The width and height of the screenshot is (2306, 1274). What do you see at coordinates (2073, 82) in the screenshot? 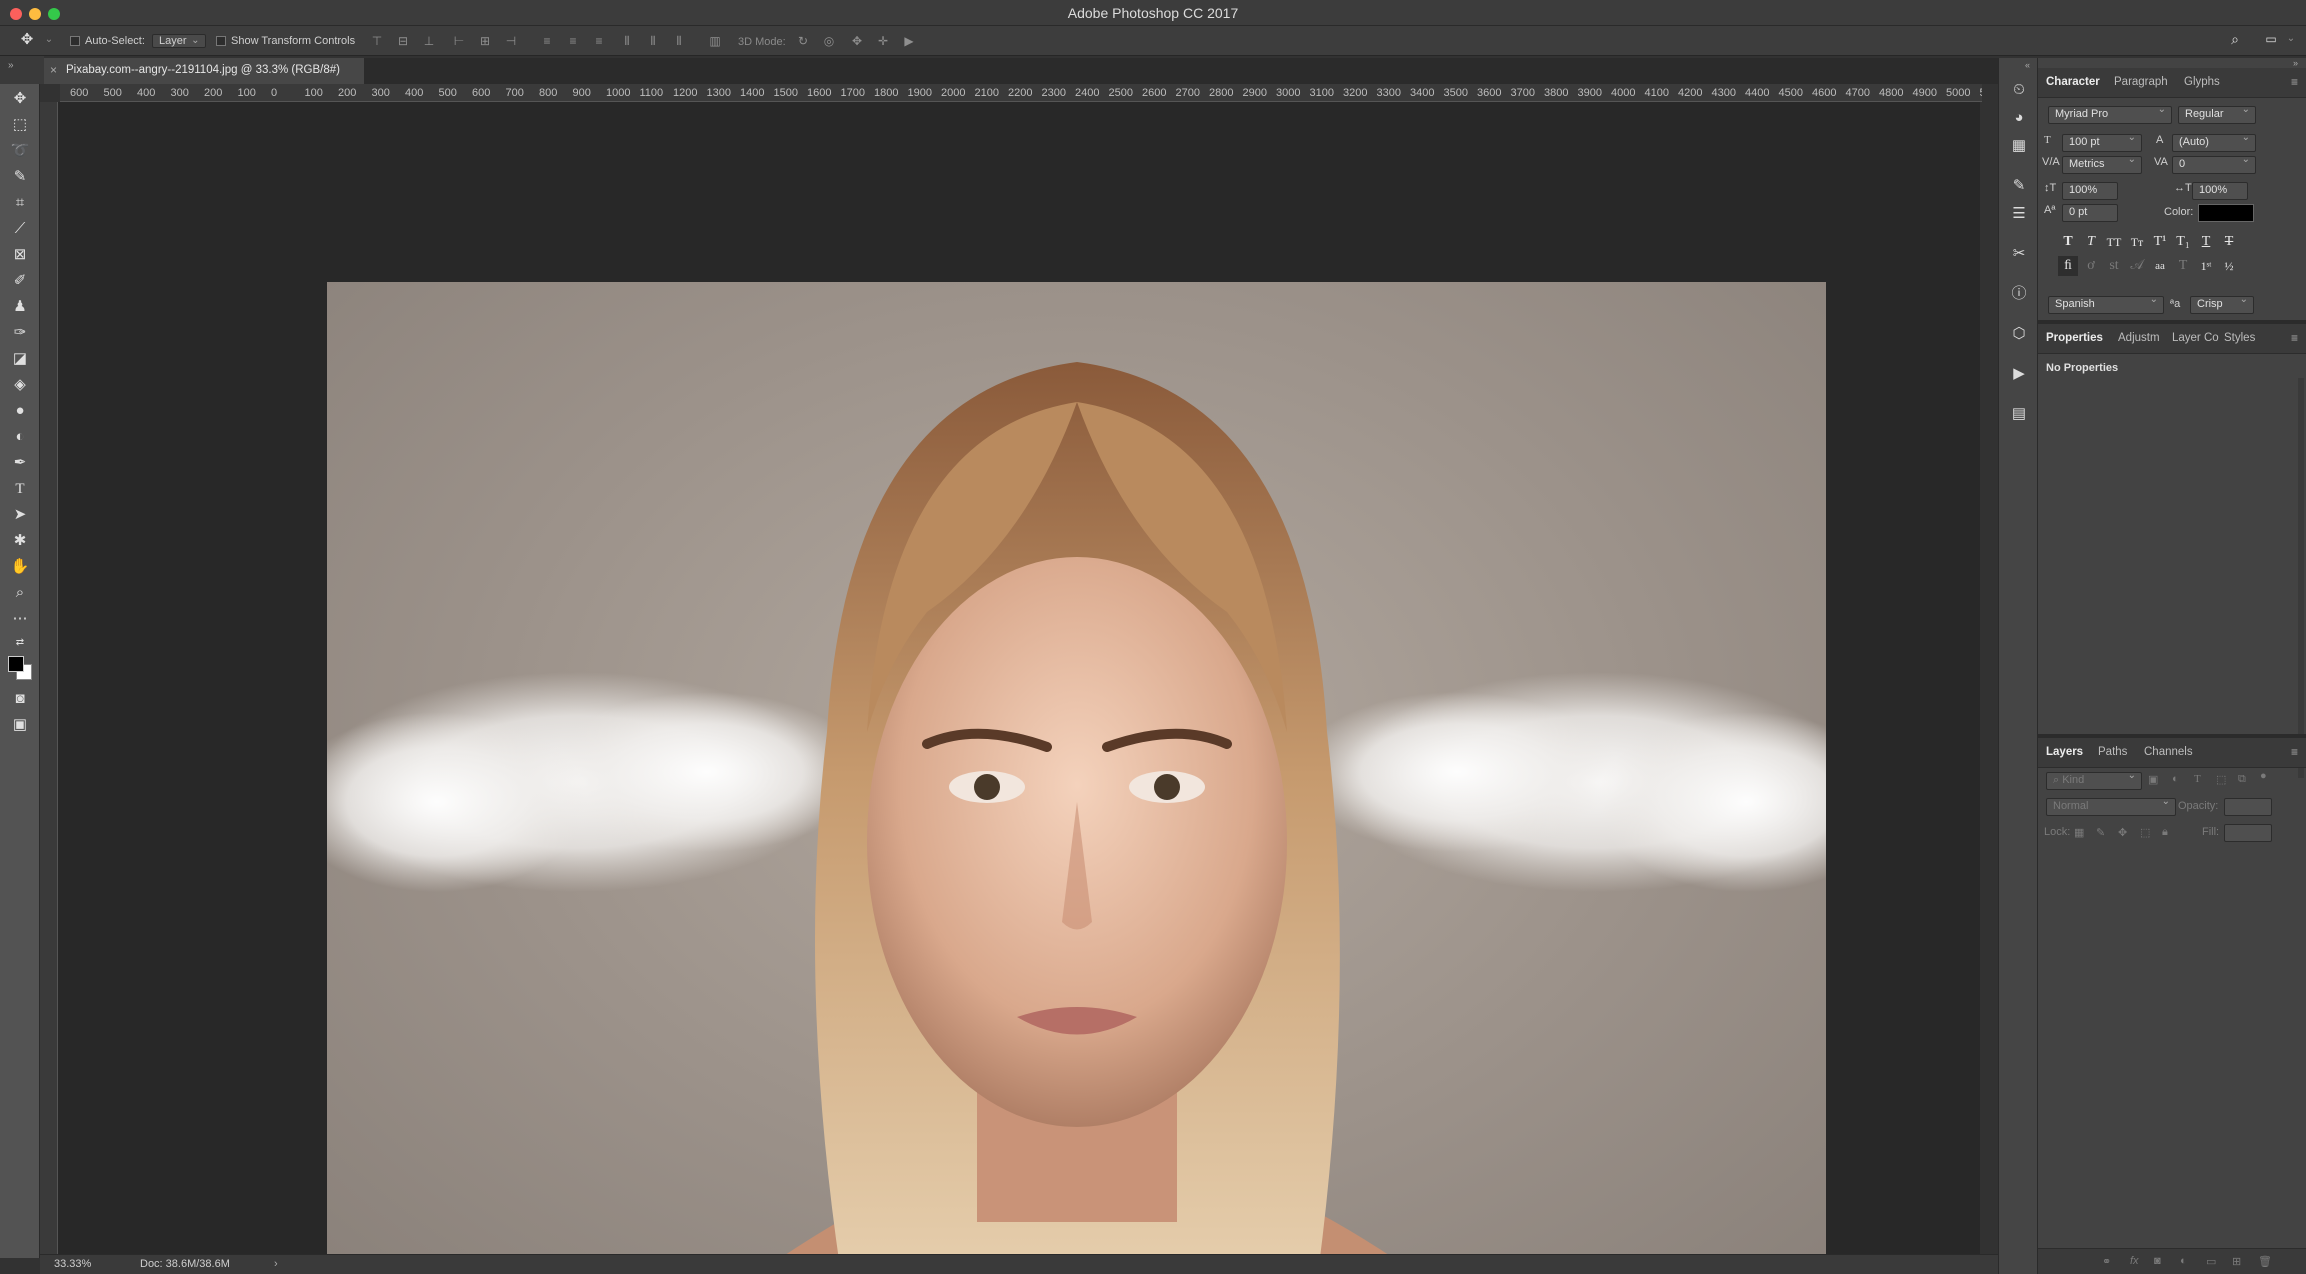
I see `tab-character: Character` at bounding box center [2073, 82].